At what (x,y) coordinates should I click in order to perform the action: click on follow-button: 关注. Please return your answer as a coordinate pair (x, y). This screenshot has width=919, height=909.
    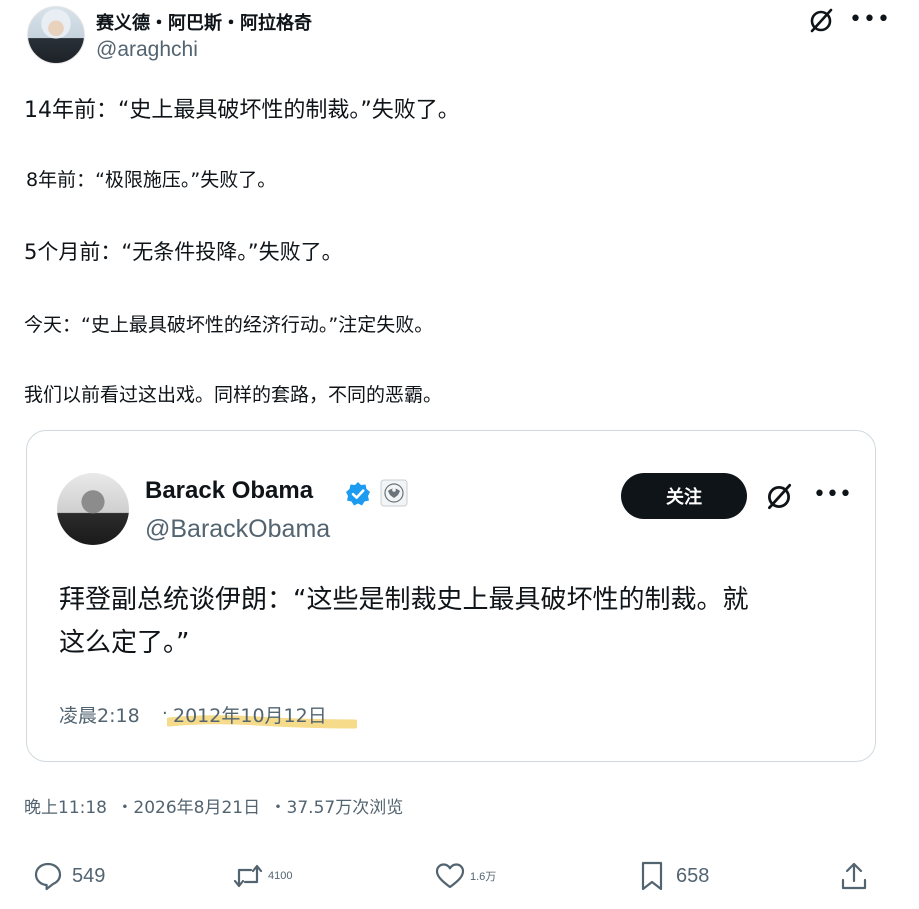
    Looking at the image, I should click on (684, 496).